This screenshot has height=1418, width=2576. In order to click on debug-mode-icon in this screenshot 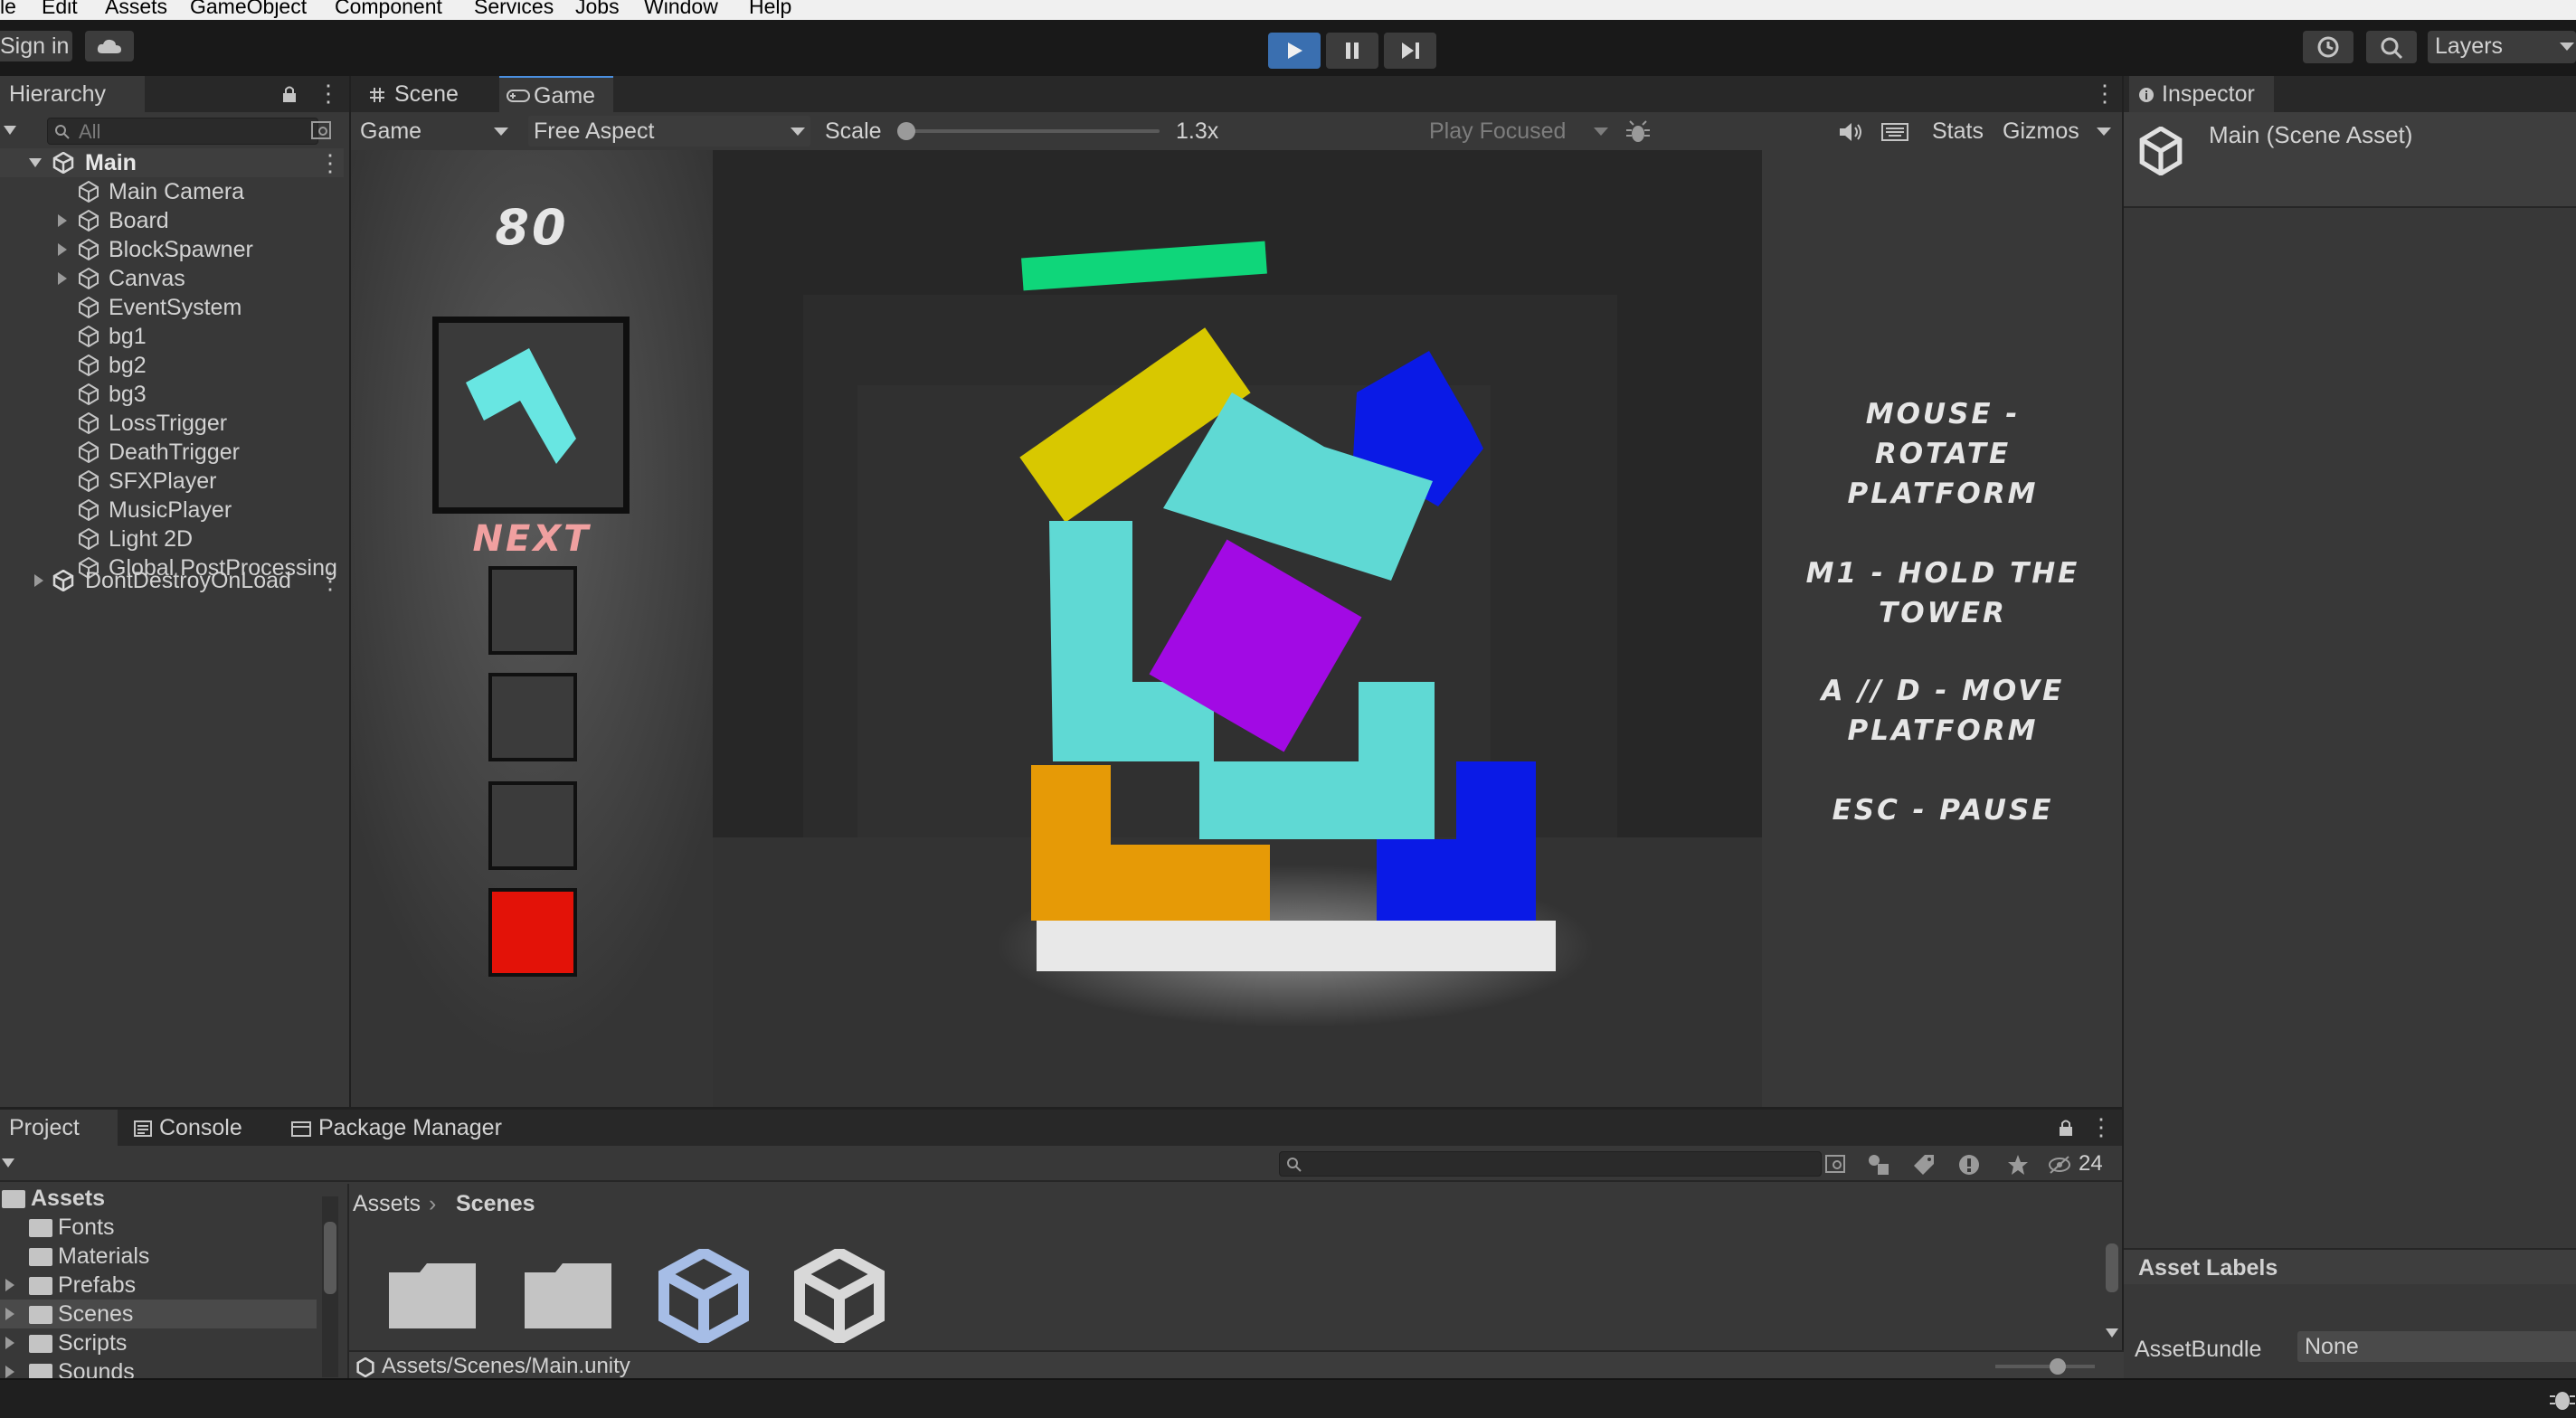, I will do `click(2563, 1399)`.